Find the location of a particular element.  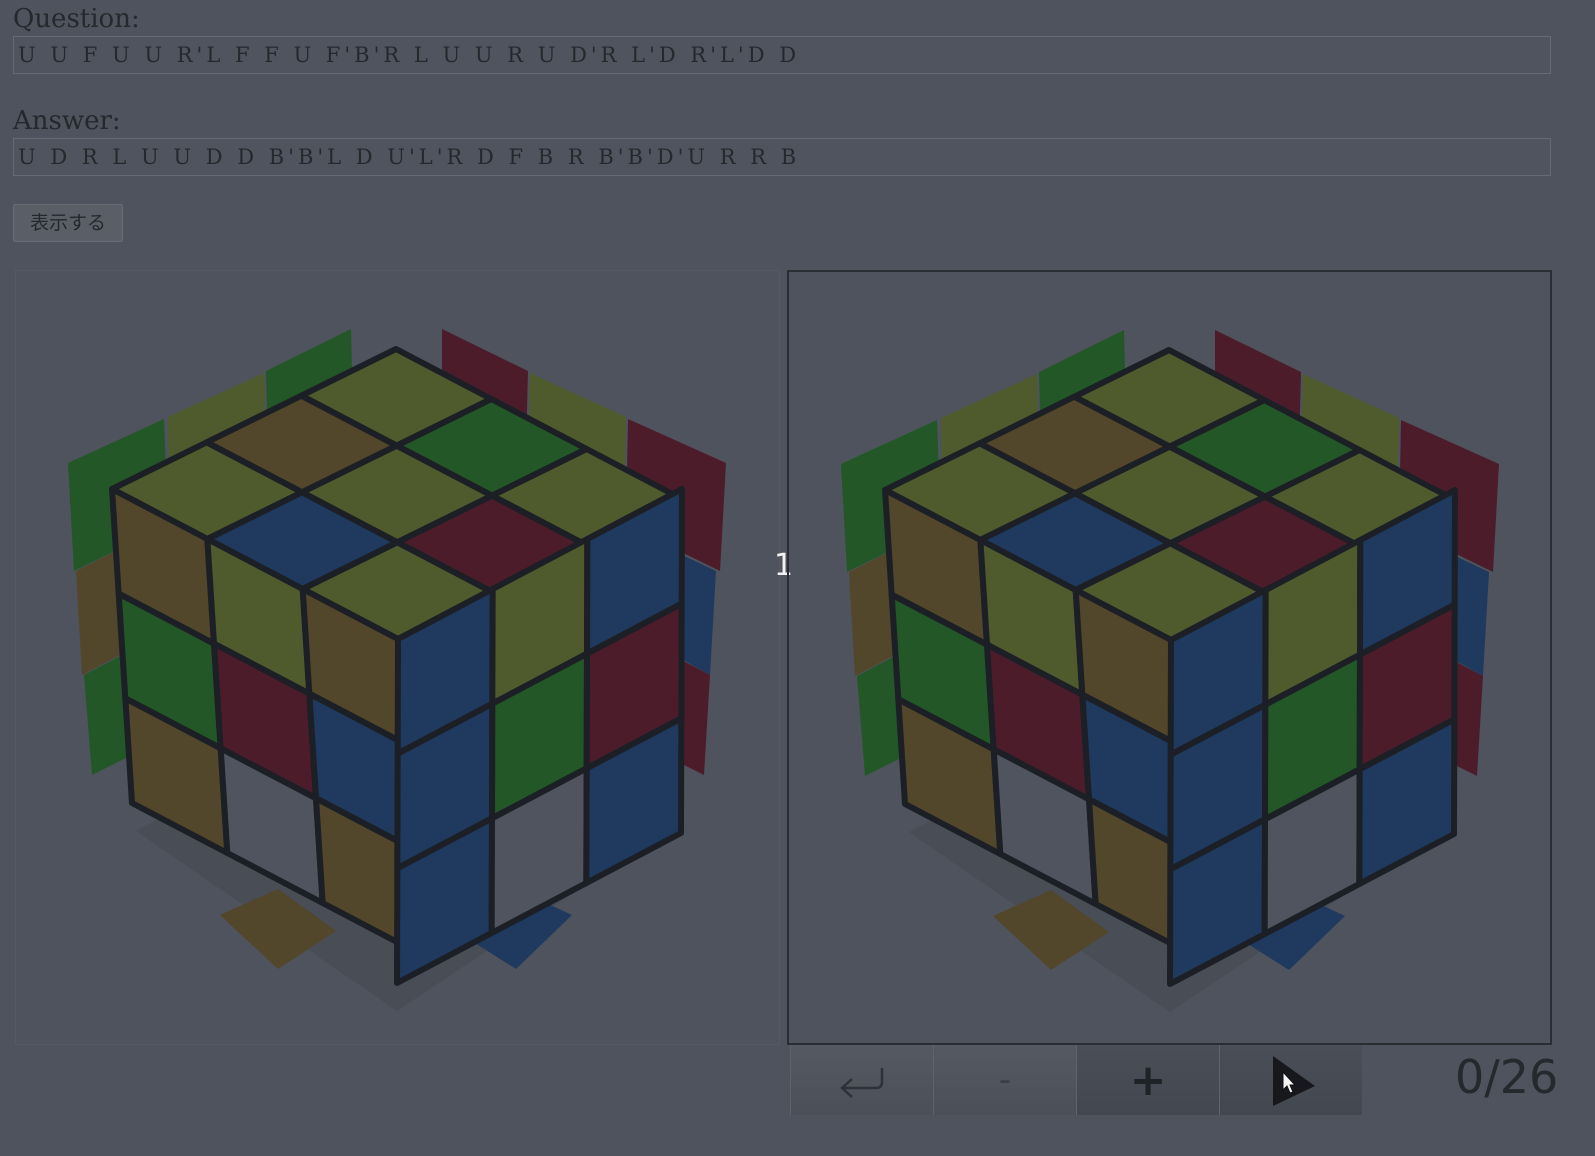

back-button is located at coordinates (861, 1080).